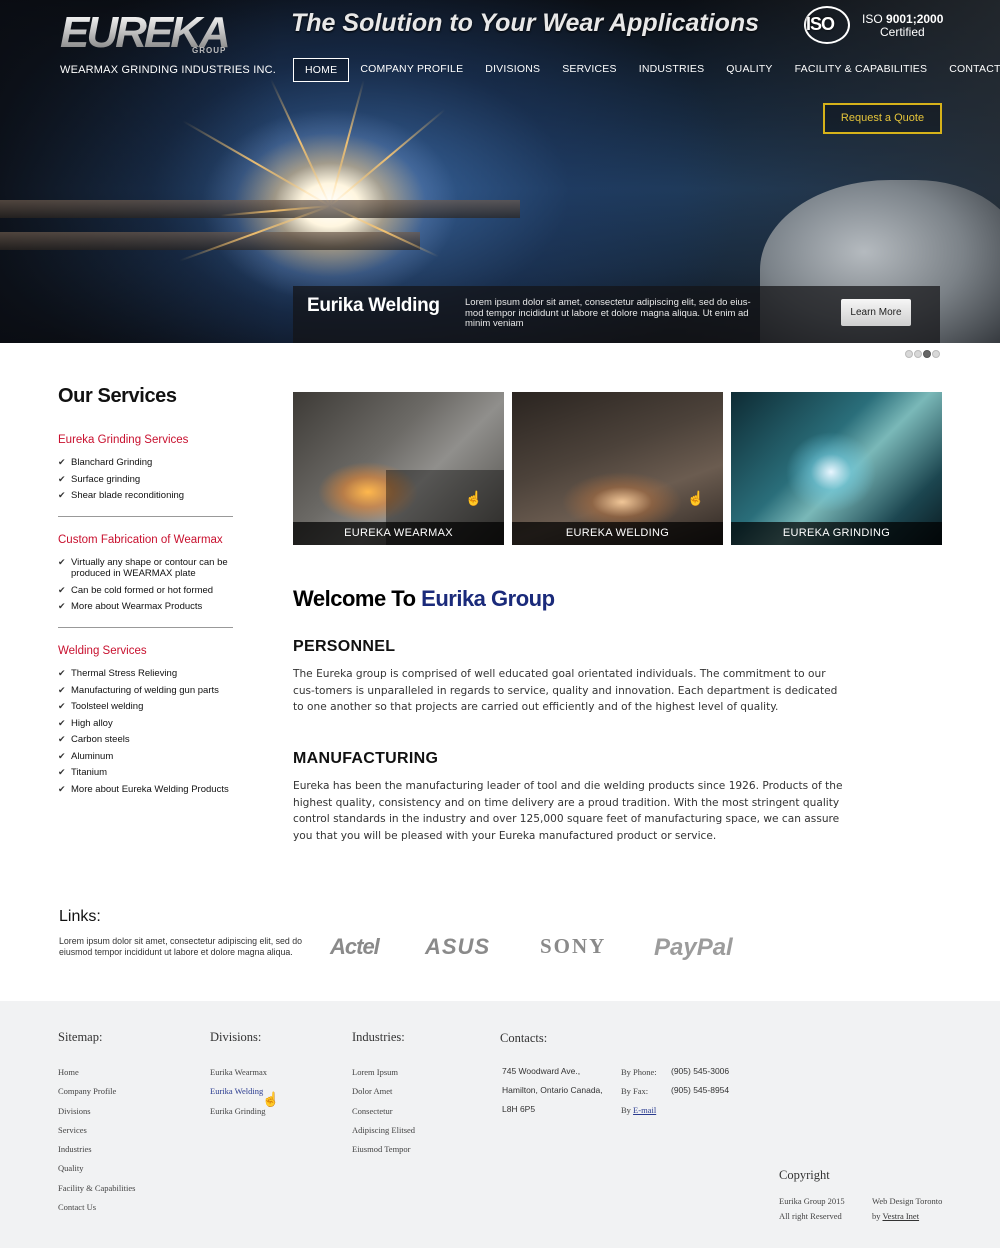  Describe the element at coordinates (383, 1094) in the screenshot. I see `industry-link: Dolor Amet` at that location.